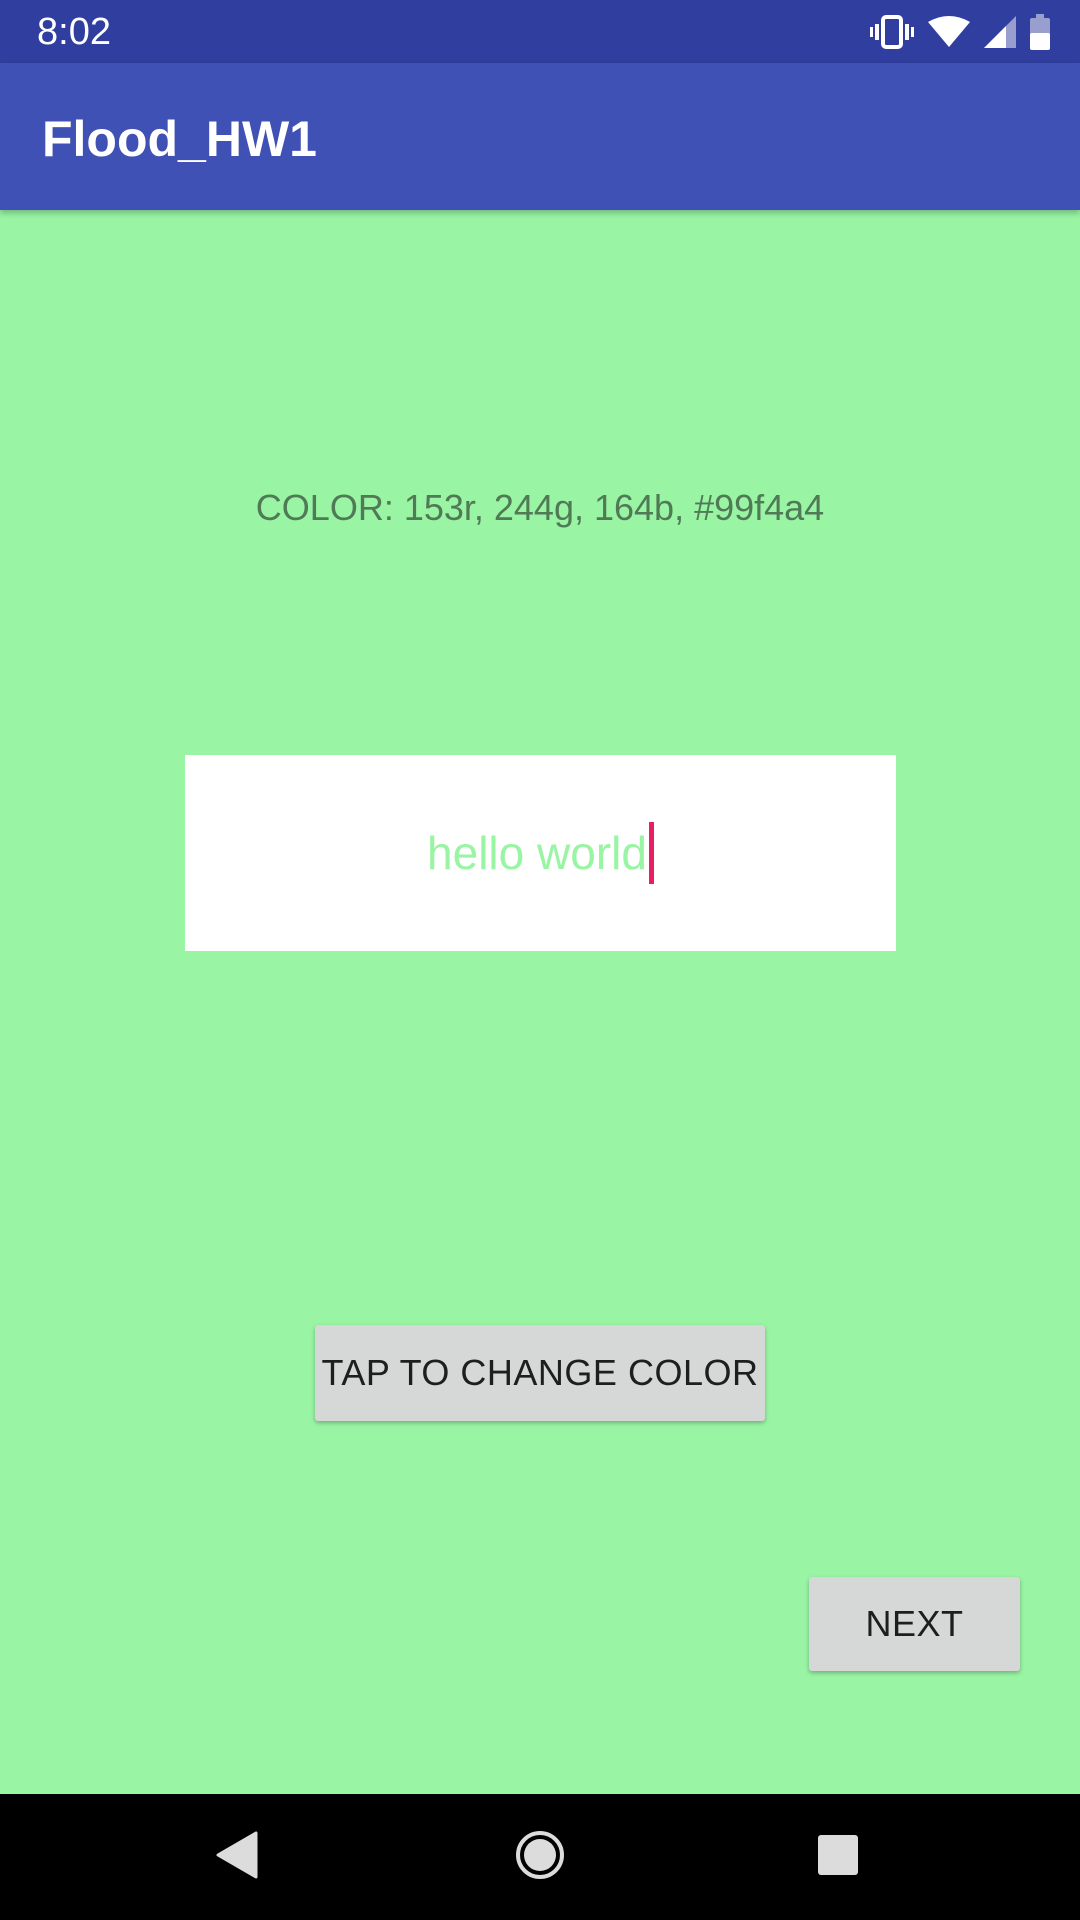  Describe the element at coordinates (540, 1373) in the screenshot. I see `change-color-button: TAP TO CHANGE COLOR` at that location.